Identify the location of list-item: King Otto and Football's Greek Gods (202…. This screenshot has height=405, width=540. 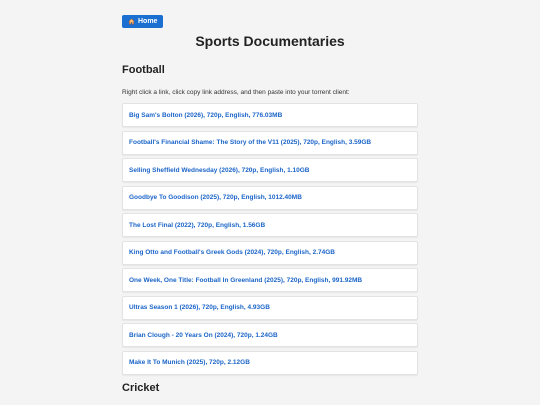
(270, 252).